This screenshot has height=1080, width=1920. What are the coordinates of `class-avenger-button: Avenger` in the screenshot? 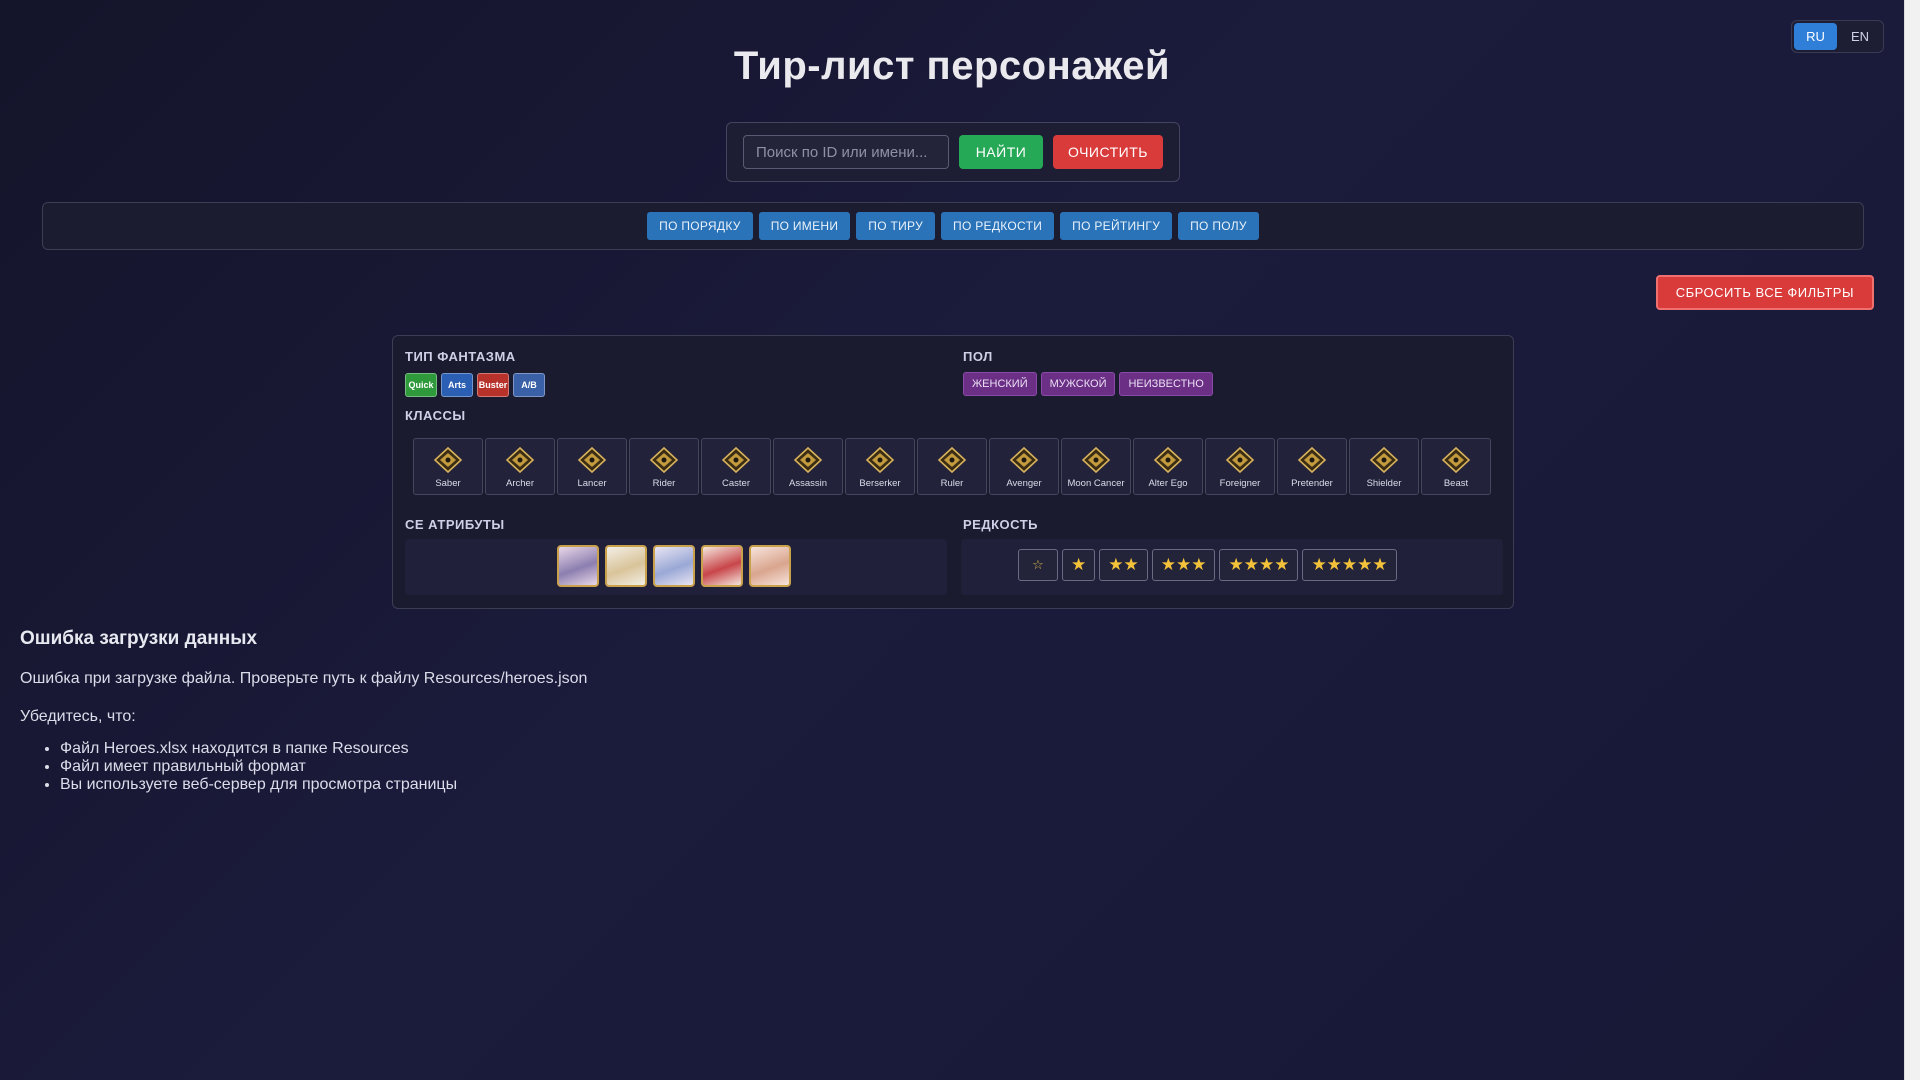 It's located at (1024, 466).